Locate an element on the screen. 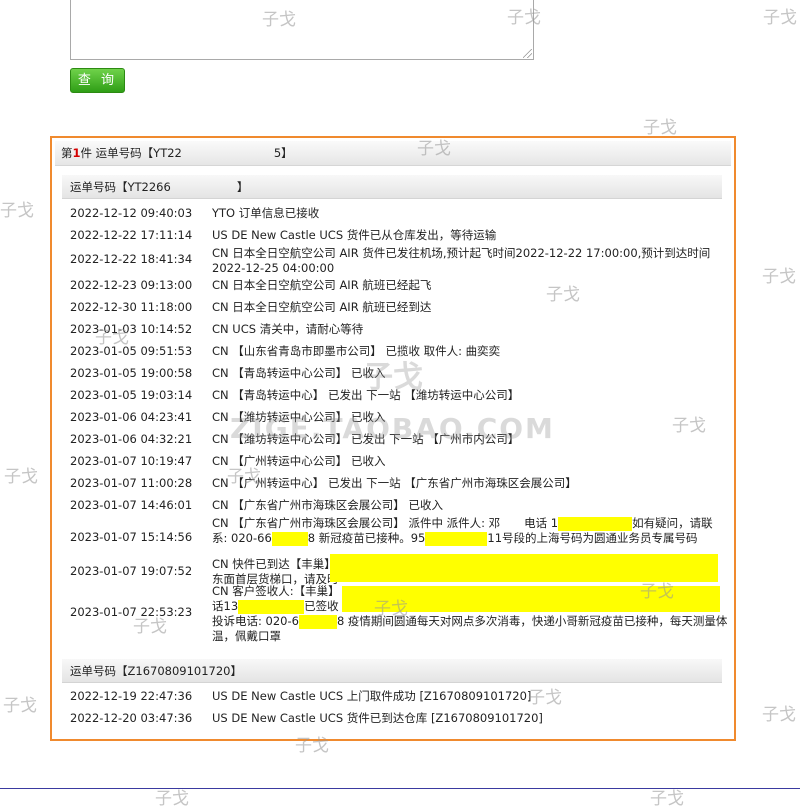 Image resolution: width=800 pixels, height=809 pixels. event-desc: CN 【广州转运中心】 已发出 下一站 【广东省广州市海珠区会展公司】 is located at coordinates (394, 483).